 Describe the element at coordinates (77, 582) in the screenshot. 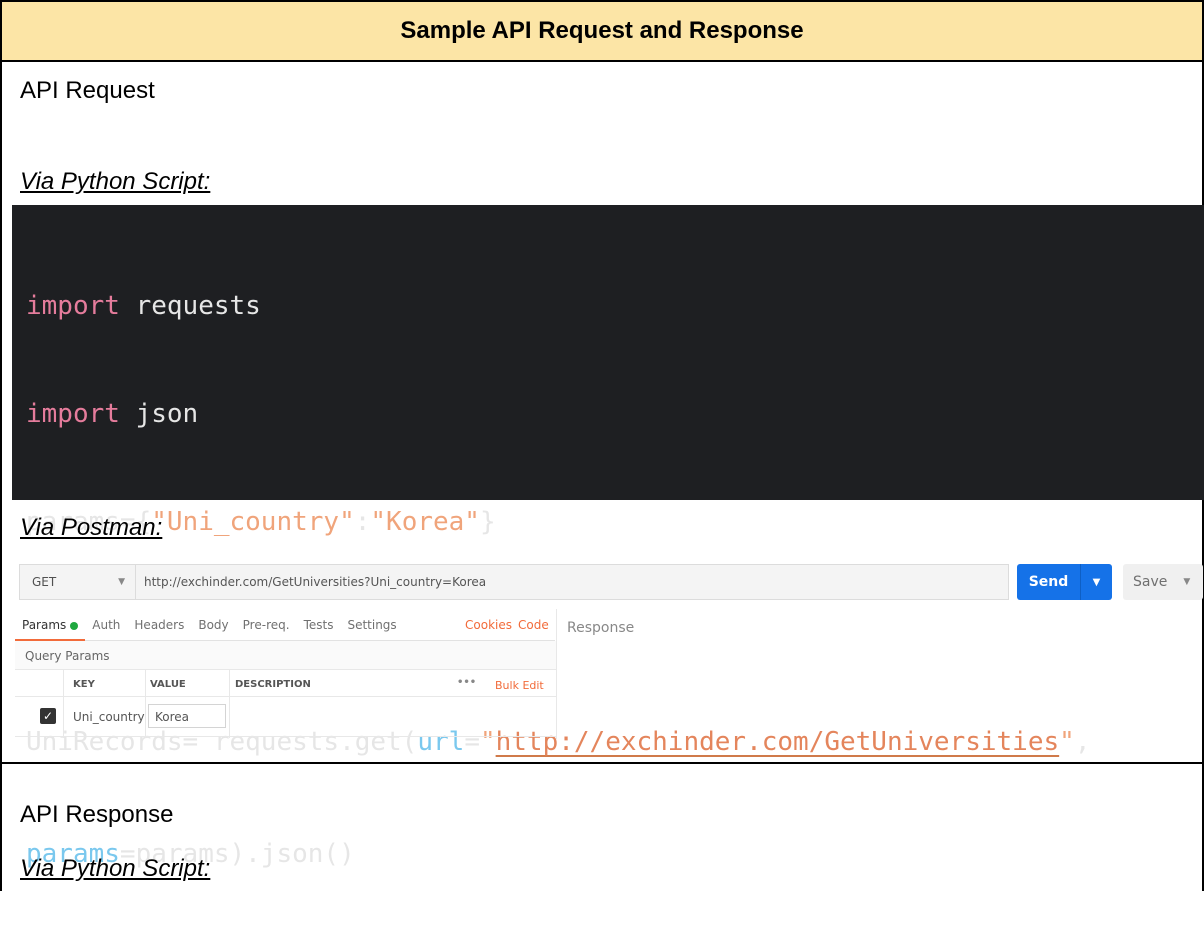

I see `method-select: GET ▼` at that location.